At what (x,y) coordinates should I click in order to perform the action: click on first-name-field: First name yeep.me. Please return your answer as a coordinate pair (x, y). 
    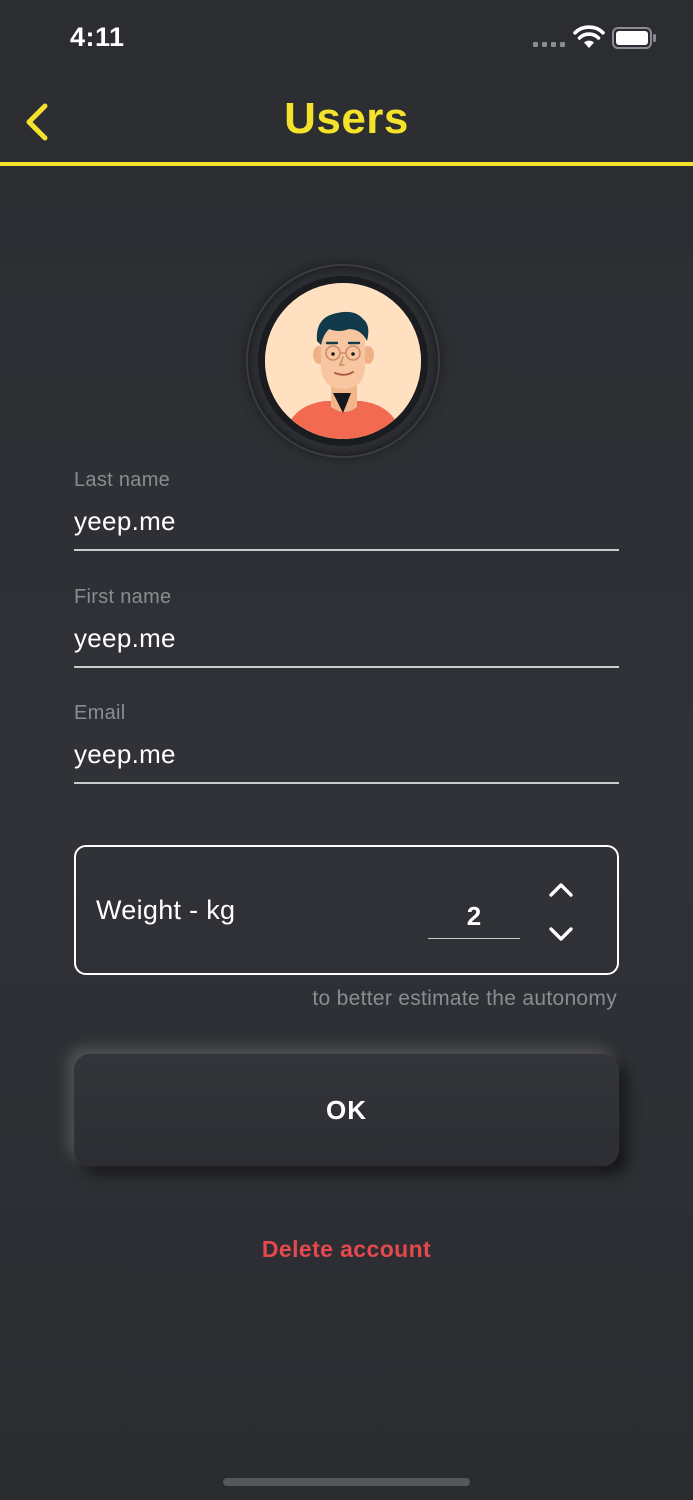
    Looking at the image, I should click on (346, 627).